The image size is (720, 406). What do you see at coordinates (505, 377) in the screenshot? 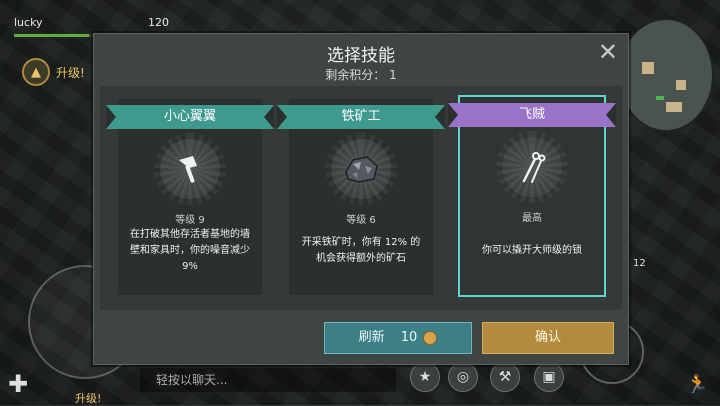
I see `crafting-icon: ⚒` at bounding box center [505, 377].